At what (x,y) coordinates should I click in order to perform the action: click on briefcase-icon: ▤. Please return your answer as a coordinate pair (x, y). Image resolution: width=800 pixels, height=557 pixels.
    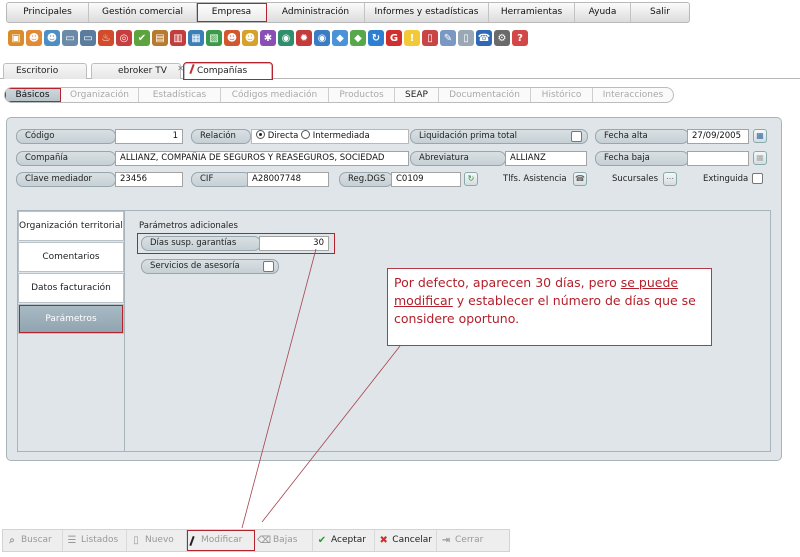
    Looking at the image, I should click on (160, 38).